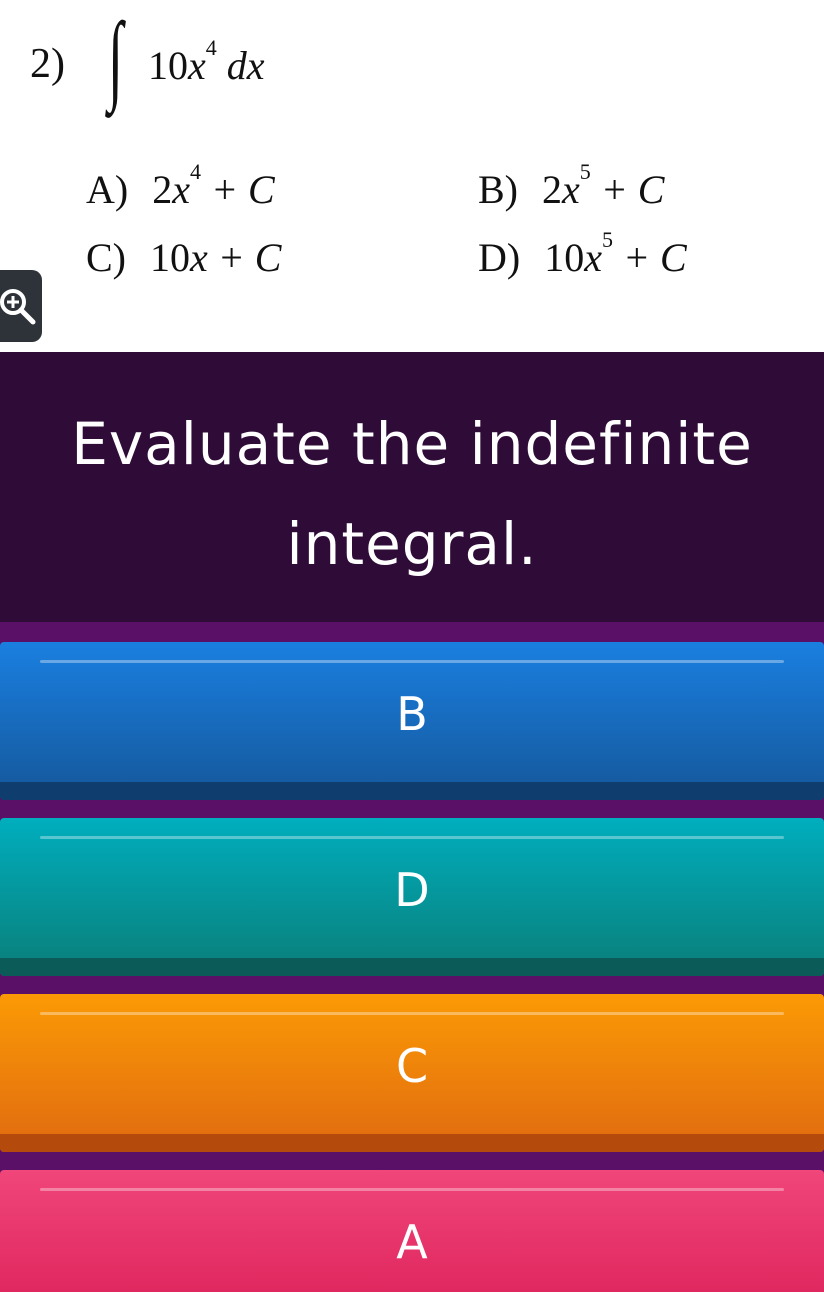  I want to click on choice-d: D) 10x5 + C, so click(582, 253).